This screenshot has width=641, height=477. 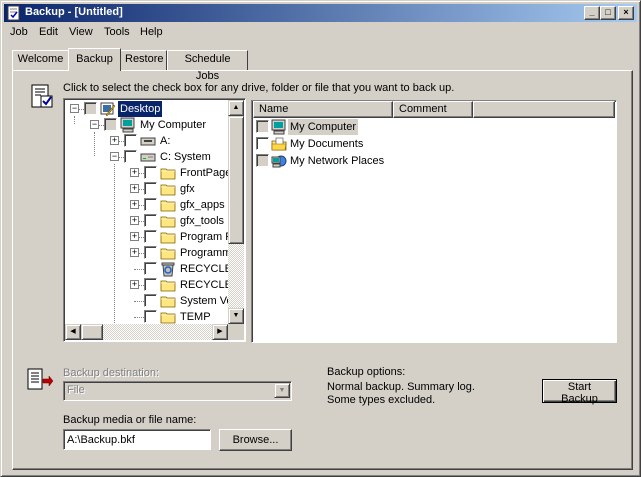 I want to click on tree-node: + RECYCLEI, so click(x=146, y=285).